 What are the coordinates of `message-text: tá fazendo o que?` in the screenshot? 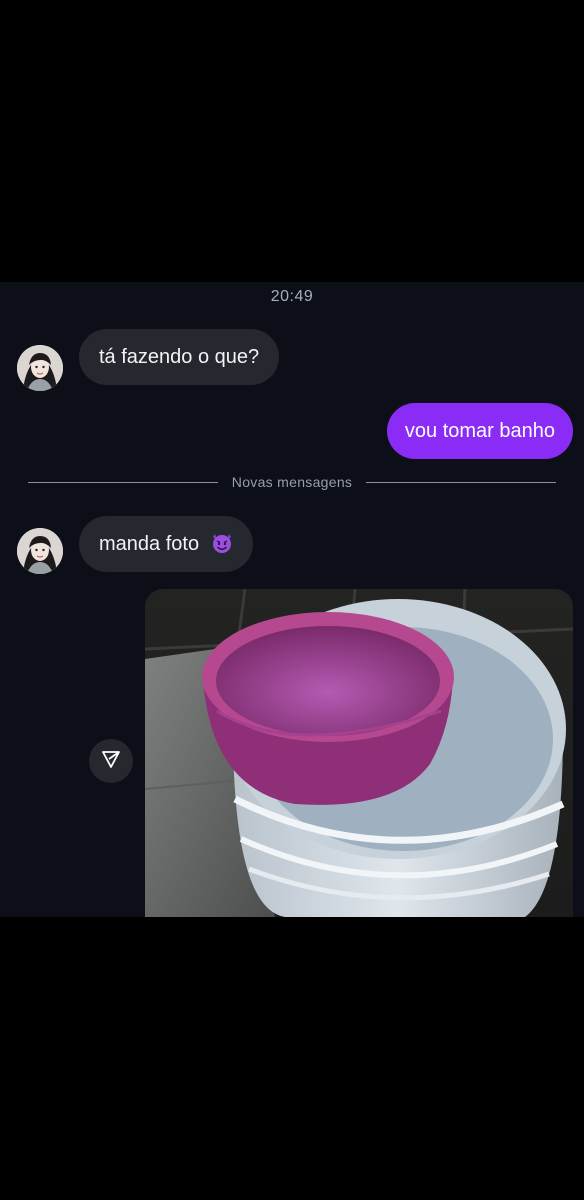 It's located at (179, 357).